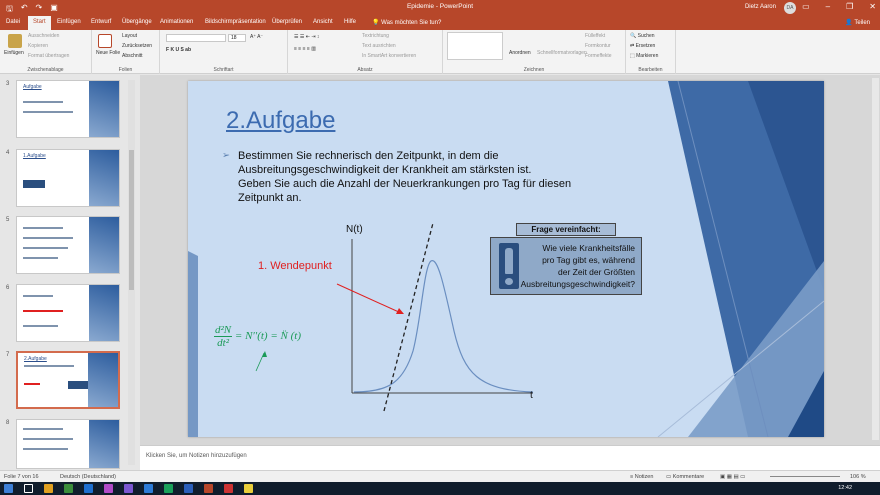  Describe the element at coordinates (131, 220) in the screenshot. I see `scrollbar-thumb` at that location.